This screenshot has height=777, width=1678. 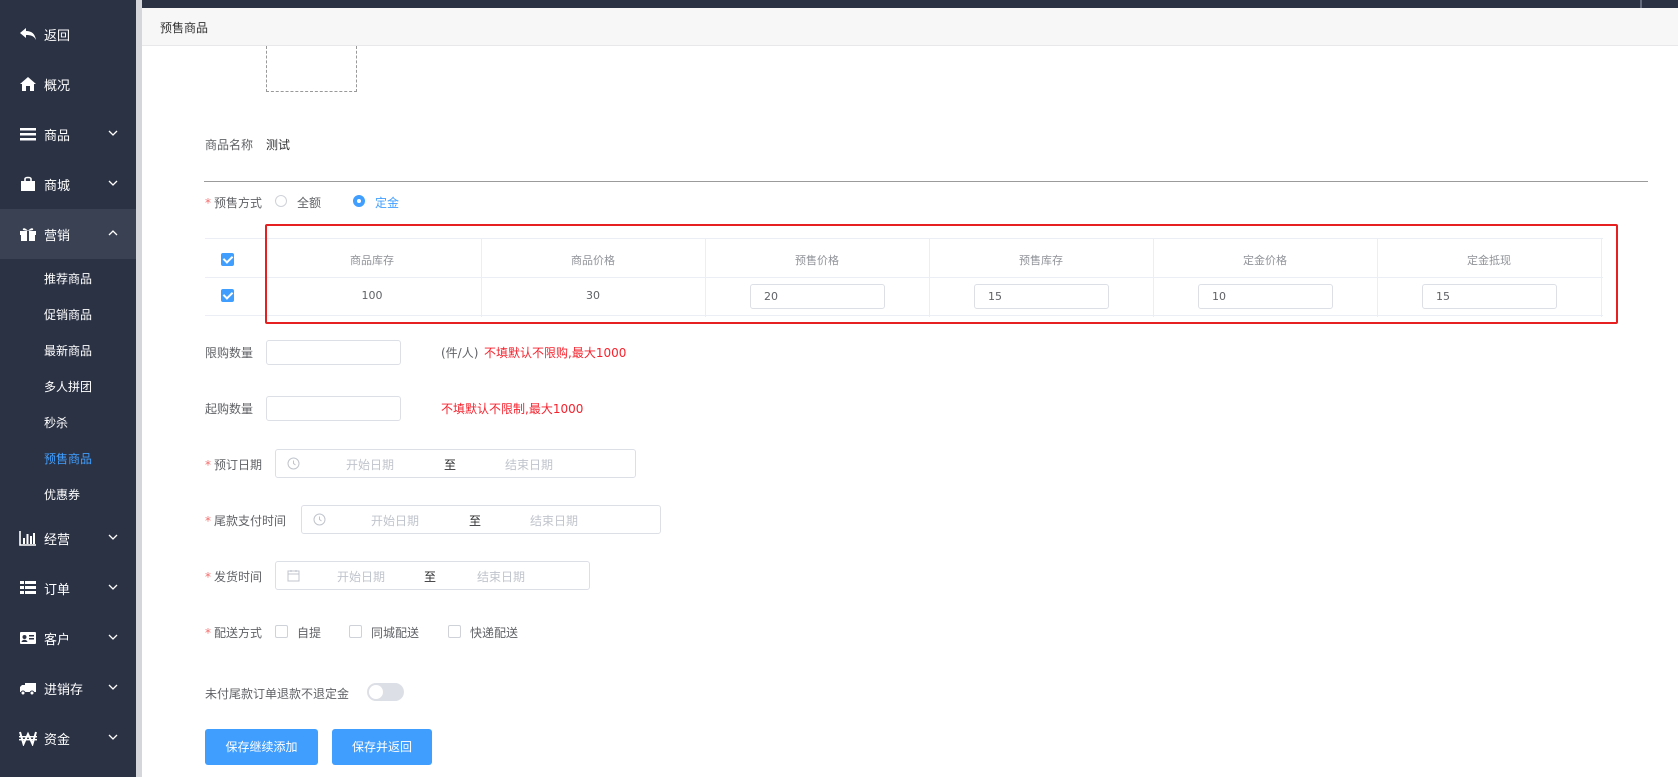 What do you see at coordinates (234, 203) in the screenshot?
I see `presale-method-label: * 预售方式` at bounding box center [234, 203].